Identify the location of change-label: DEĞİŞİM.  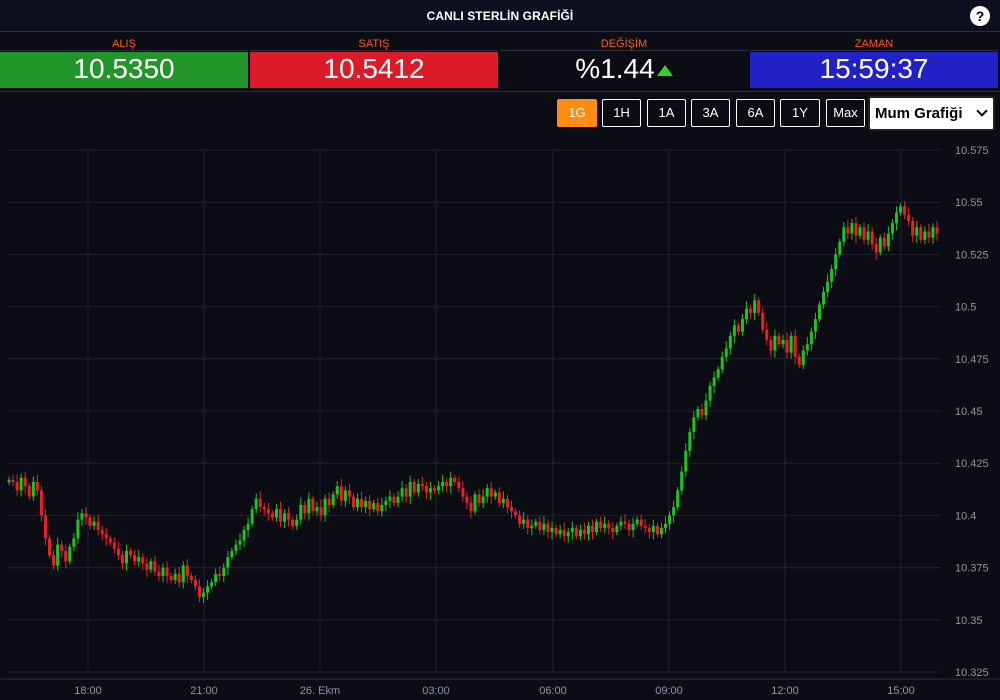
(624, 44).